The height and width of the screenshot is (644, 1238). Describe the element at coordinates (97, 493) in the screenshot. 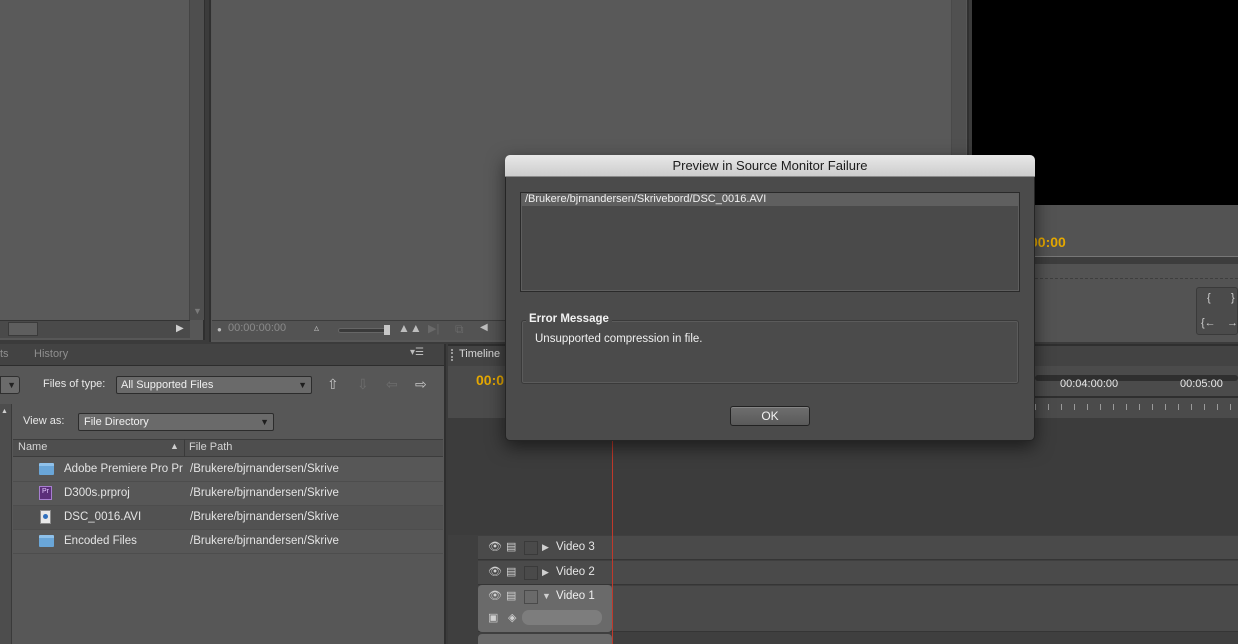

I see `file-name: D300s.prproj` at that location.